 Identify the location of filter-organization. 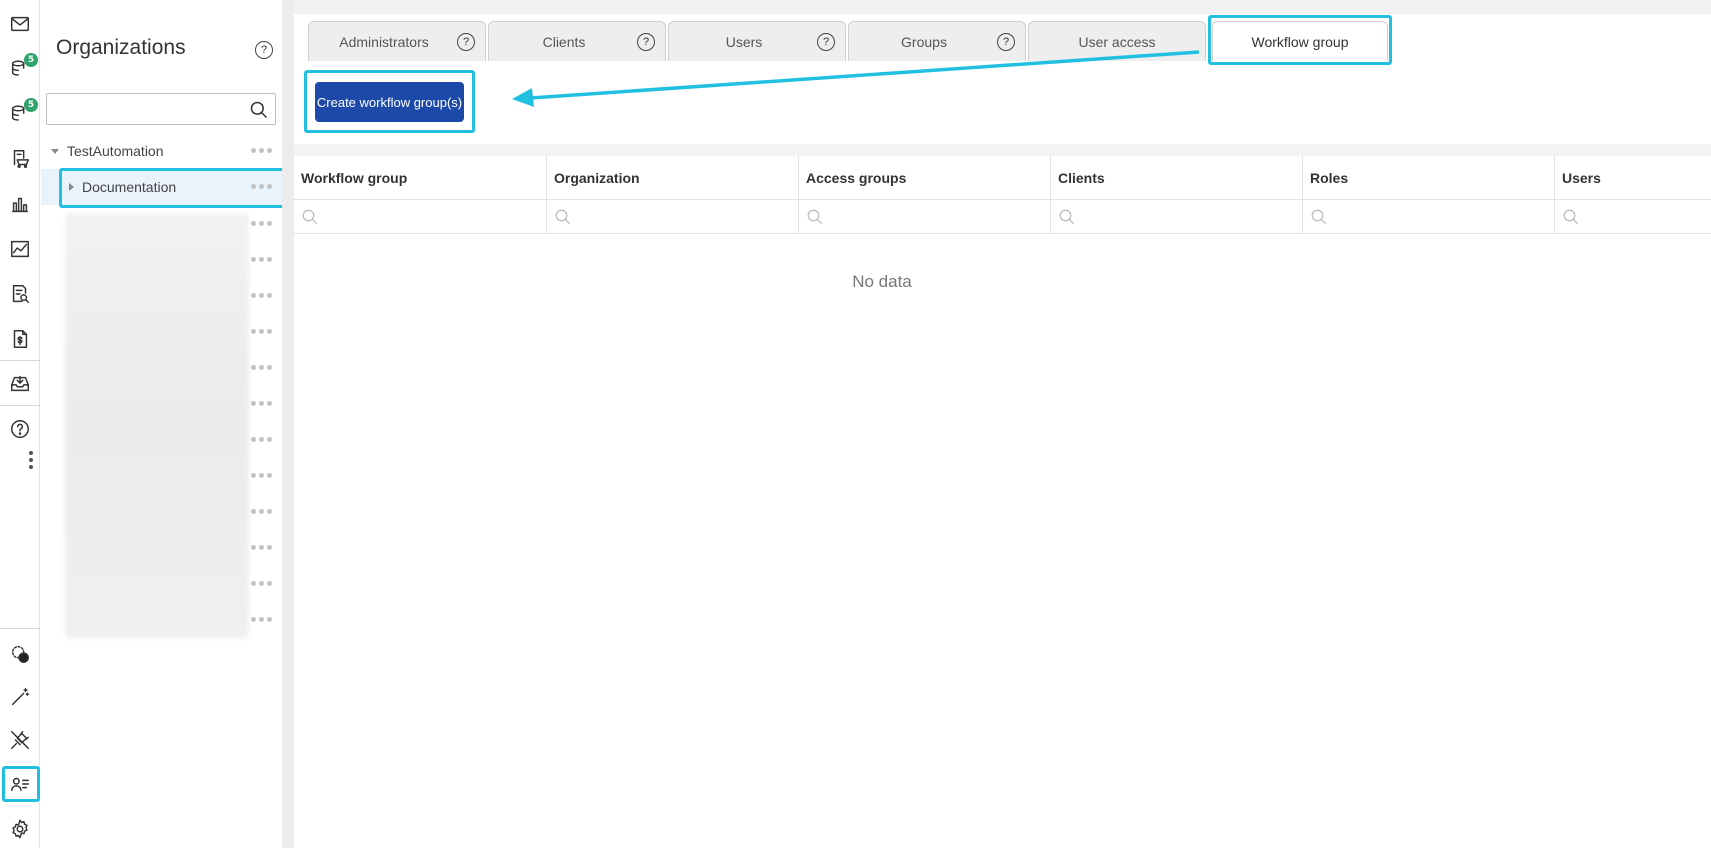
(673, 217).